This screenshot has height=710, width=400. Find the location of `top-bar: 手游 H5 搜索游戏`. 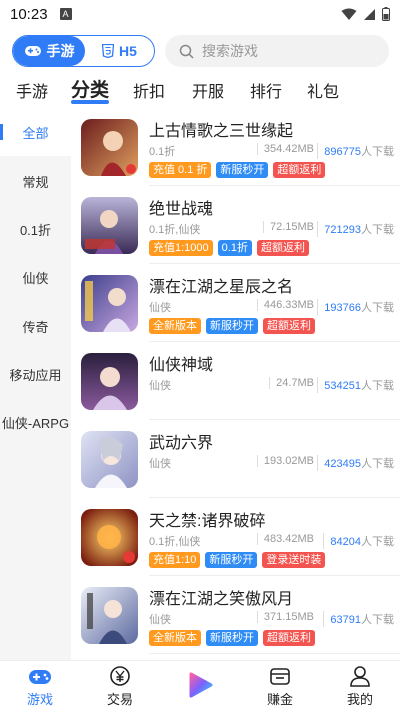

top-bar: 手游 H5 搜索游戏 is located at coordinates (200, 51).